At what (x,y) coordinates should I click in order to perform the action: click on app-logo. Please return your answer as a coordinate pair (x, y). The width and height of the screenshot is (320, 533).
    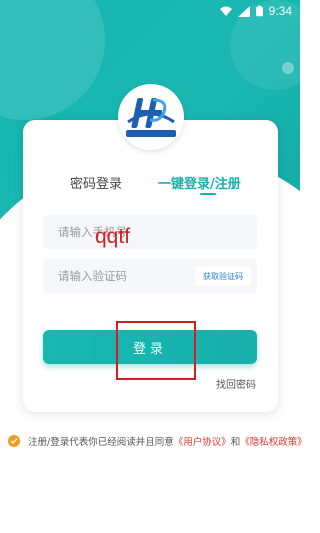
    Looking at the image, I should click on (151, 117).